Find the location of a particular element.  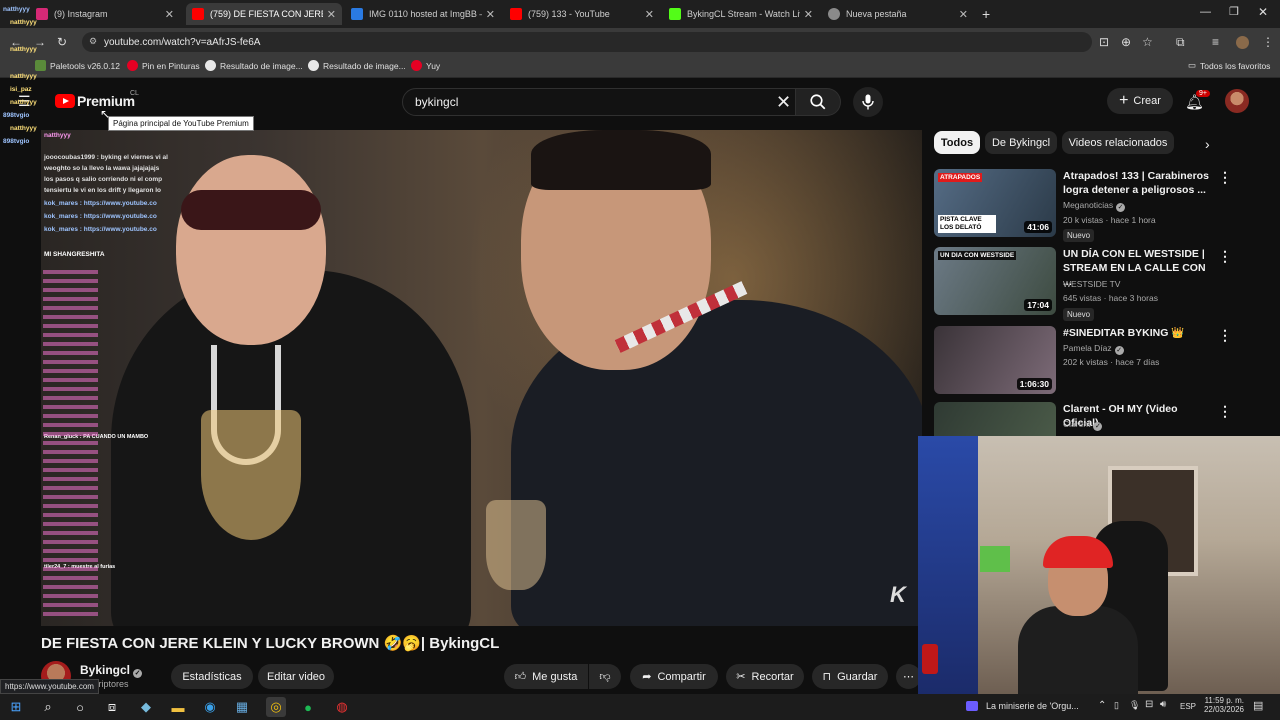

filter-chip-channel: De Bykingcl is located at coordinates (1021, 142).